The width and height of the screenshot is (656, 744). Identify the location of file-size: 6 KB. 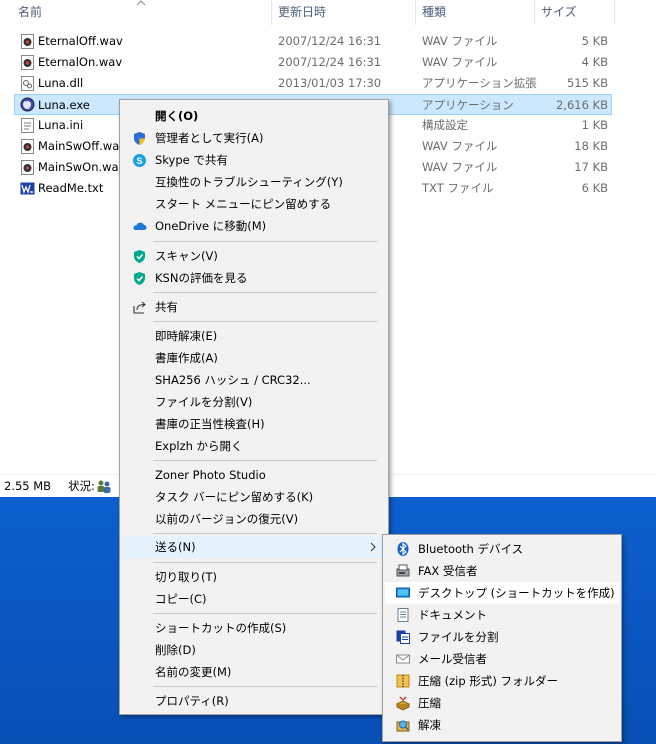
(594, 188).